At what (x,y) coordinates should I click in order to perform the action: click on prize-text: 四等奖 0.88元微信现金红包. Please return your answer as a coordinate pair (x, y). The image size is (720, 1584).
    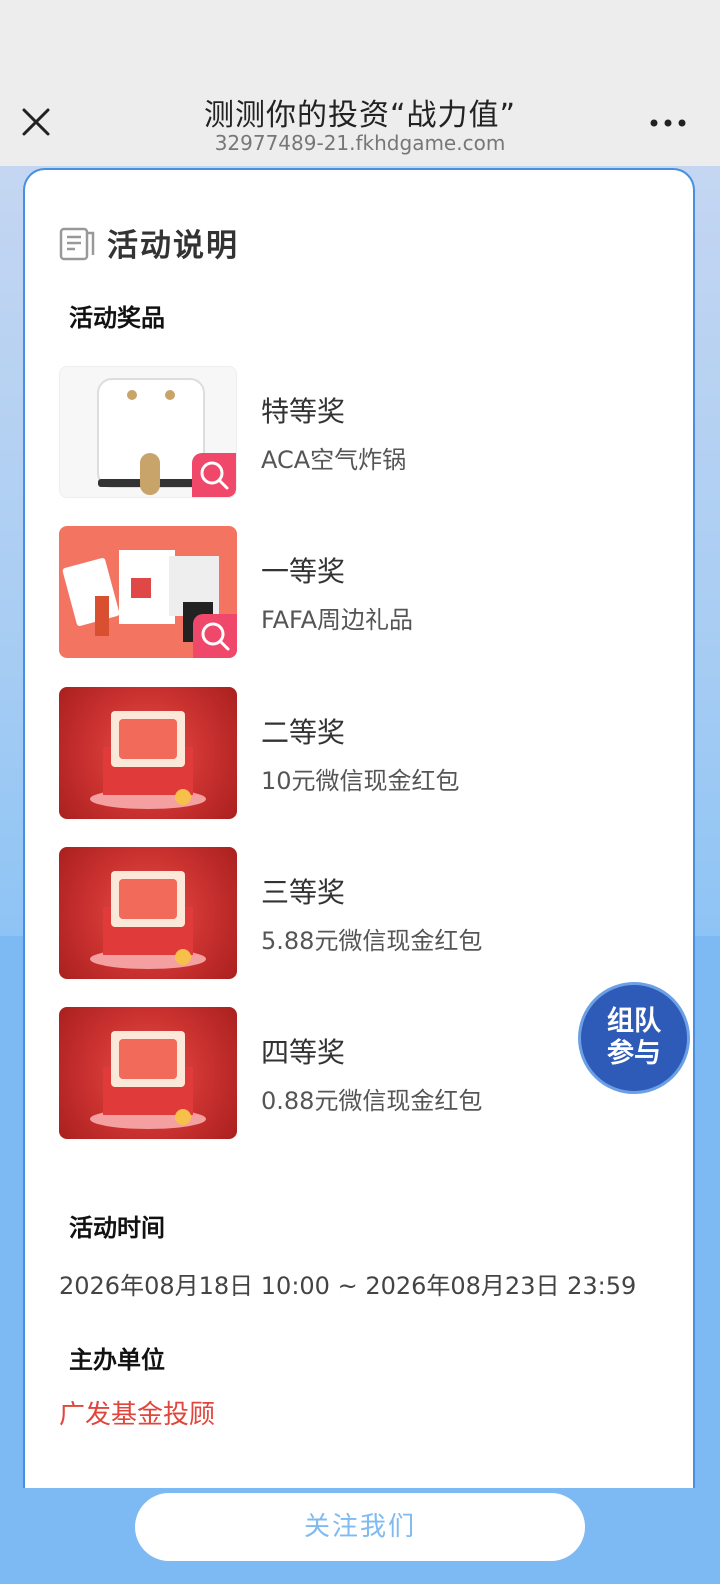
    Looking at the image, I should click on (371, 1073).